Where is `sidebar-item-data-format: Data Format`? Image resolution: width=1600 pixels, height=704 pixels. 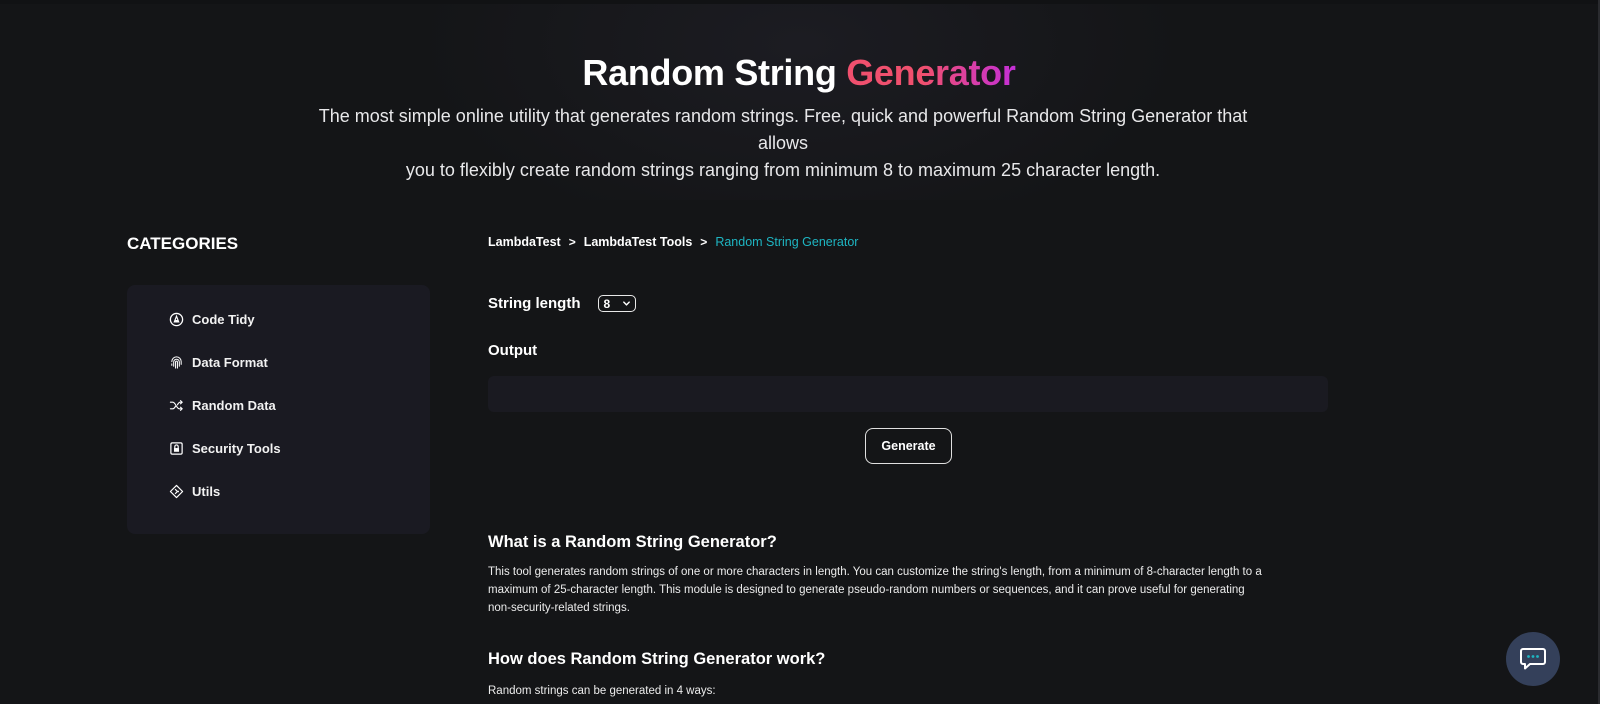
sidebar-item-data-format: Data Format is located at coordinates (218, 362).